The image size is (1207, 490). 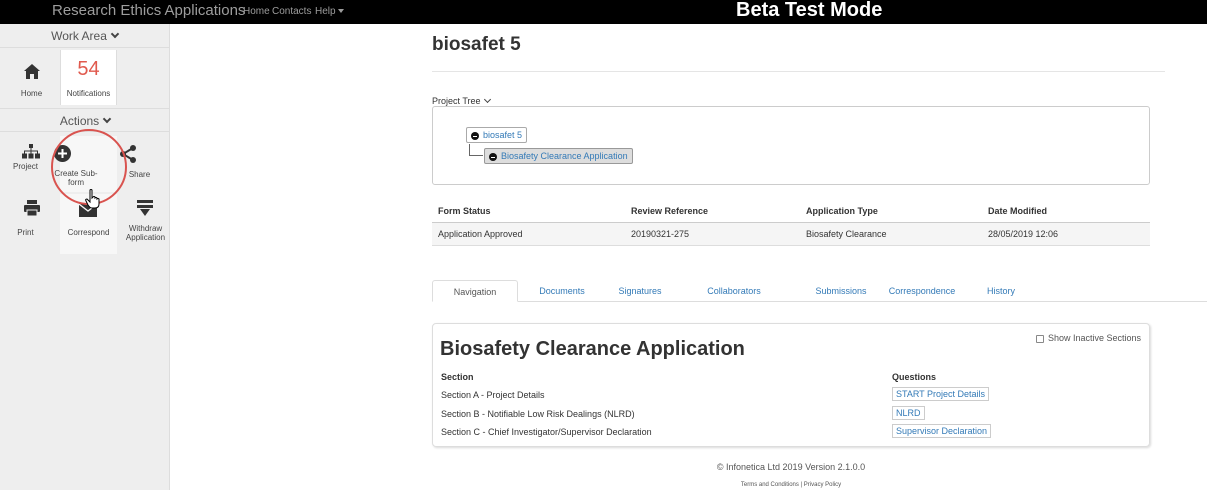 What do you see at coordinates (31, 93) in the screenshot?
I see `home-label: Home` at bounding box center [31, 93].